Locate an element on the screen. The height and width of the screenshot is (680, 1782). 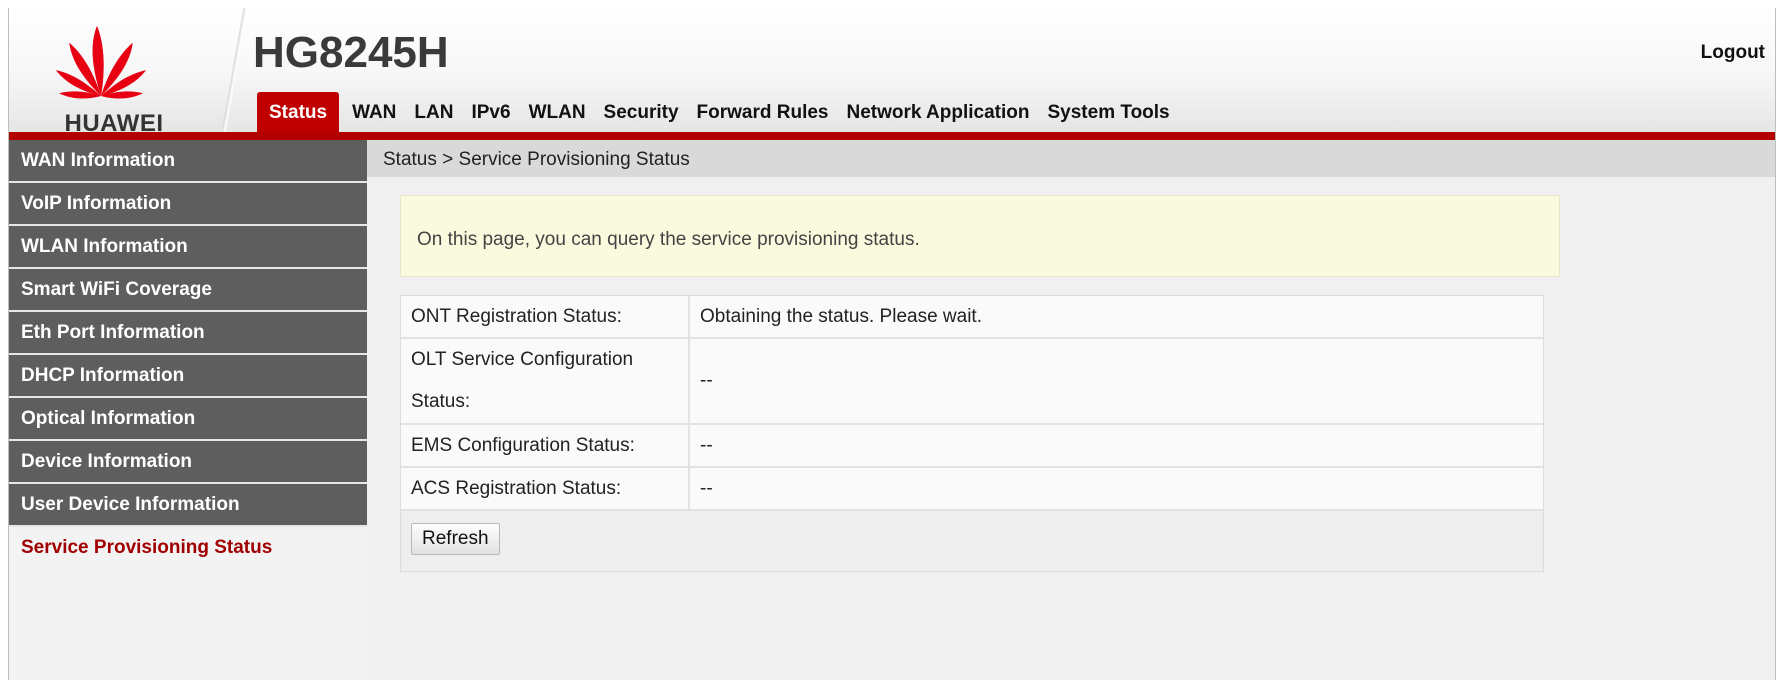
table-row: EMS Configuration Status: -- is located at coordinates (972, 446).